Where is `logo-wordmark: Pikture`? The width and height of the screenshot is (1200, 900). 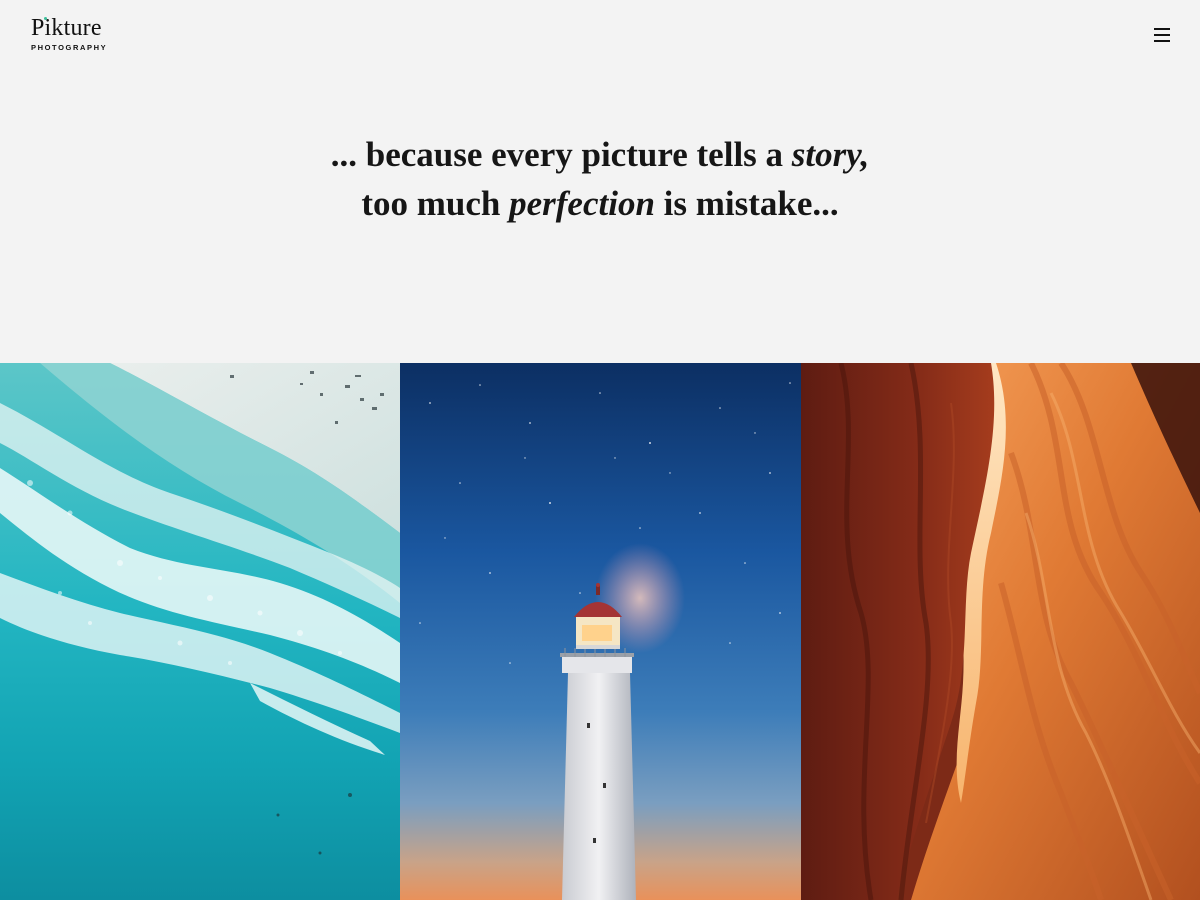 logo-wordmark: Pikture is located at coordinates (66, 28).